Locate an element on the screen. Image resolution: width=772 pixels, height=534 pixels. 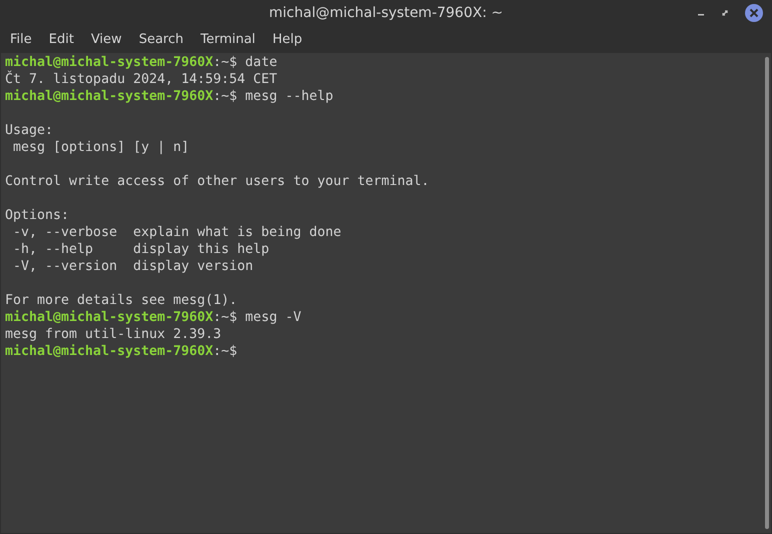
menu-item: Terminal is located at coordinates (228, 40).